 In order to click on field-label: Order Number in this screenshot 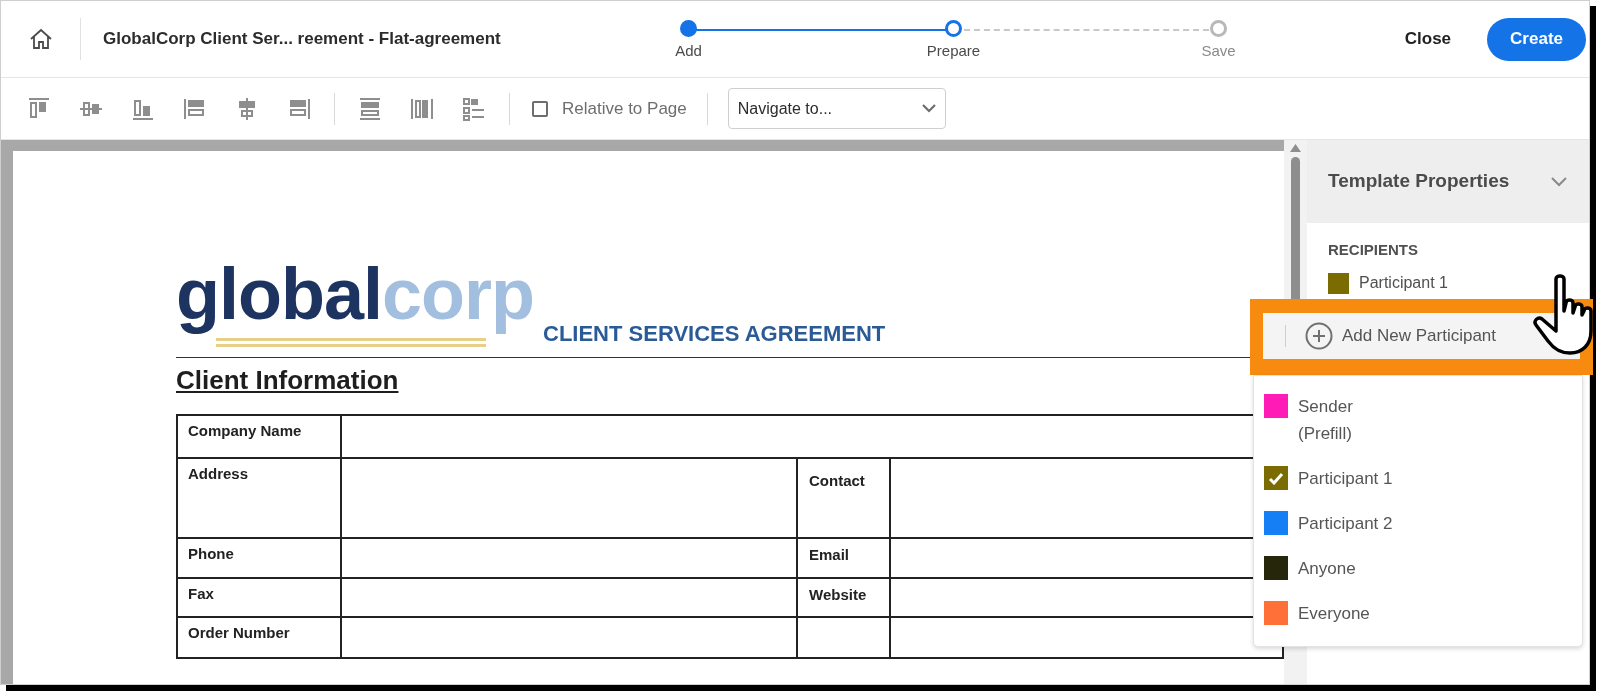, I will do `click(239, 632)`.